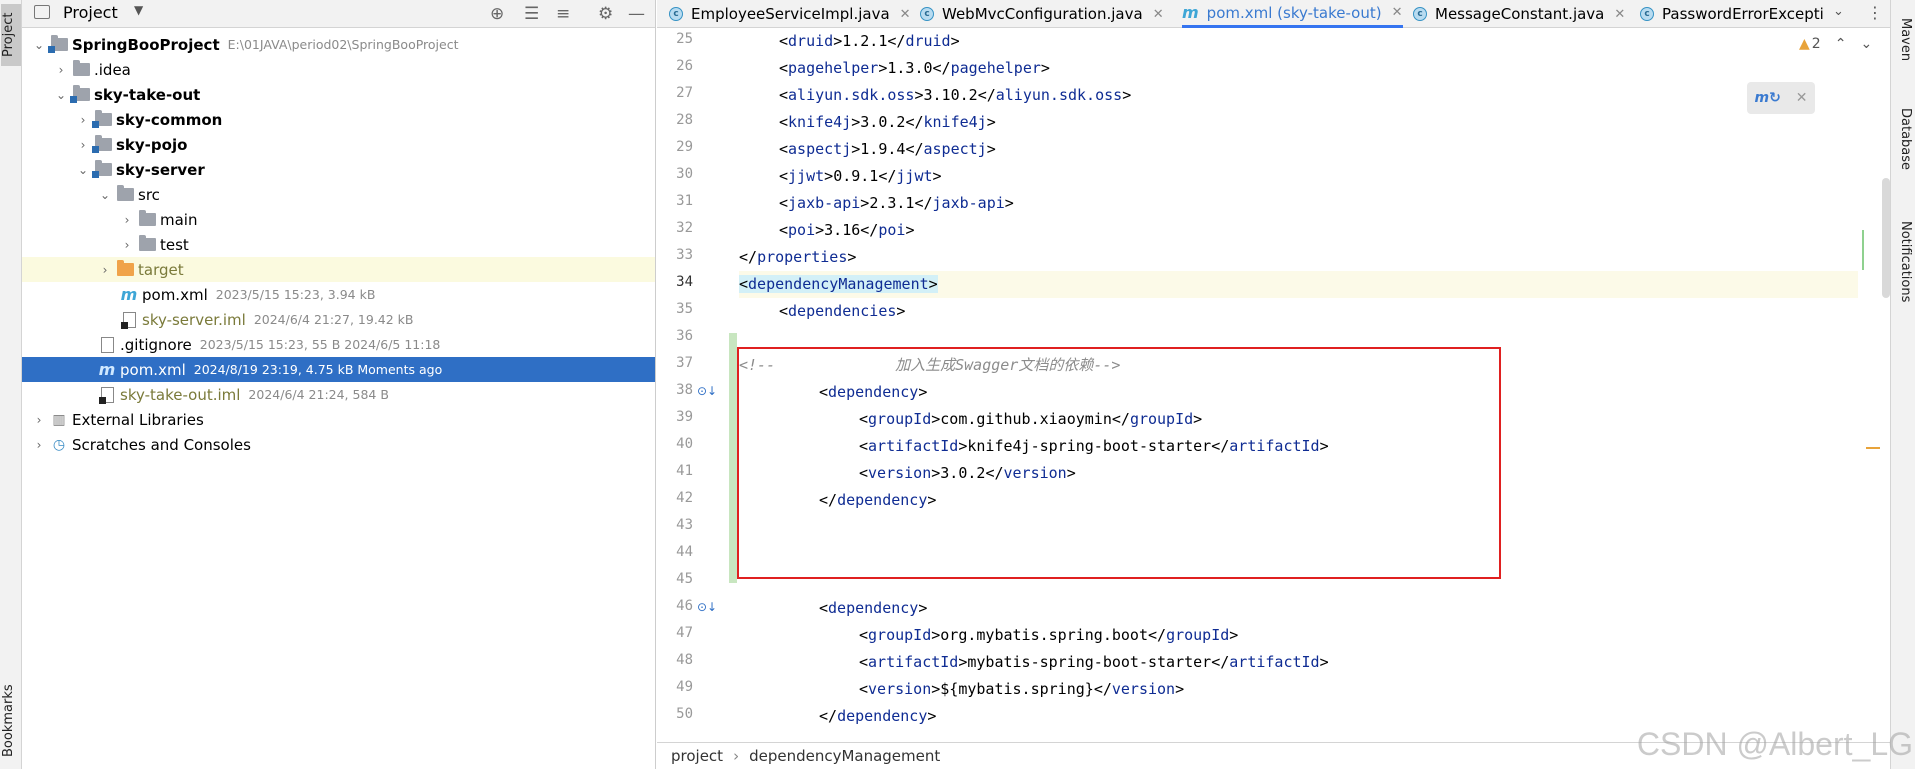 This screenshot has height=769, width=1915. What do you see at coordinates (318, 369) in the screenshot?
I see `tree-item-meta: 2024/8/19 23:19, 4.75 kB Moments ago` at bounding box center [318, 369].